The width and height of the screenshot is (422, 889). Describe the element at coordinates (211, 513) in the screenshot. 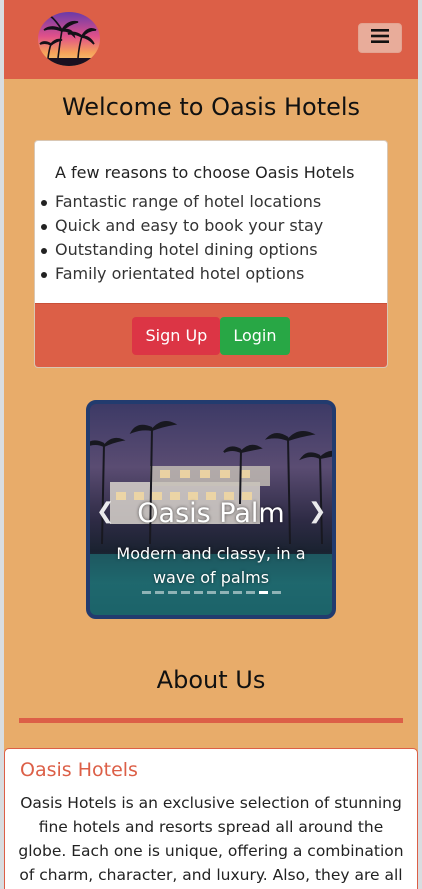

I see `slide-title: Oasis Palm` at that location.